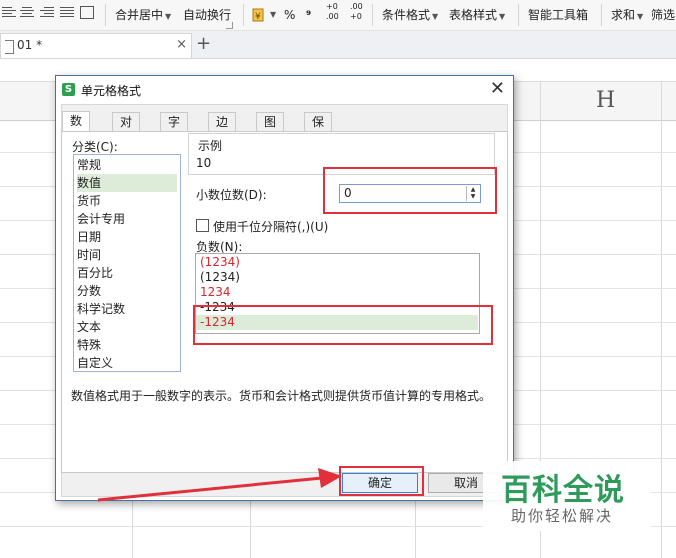 Image resolution: width=676 pixels, height=558 pixels. I want to click on watermark-subtitle: 助你轻松解决, so click(562, 516).